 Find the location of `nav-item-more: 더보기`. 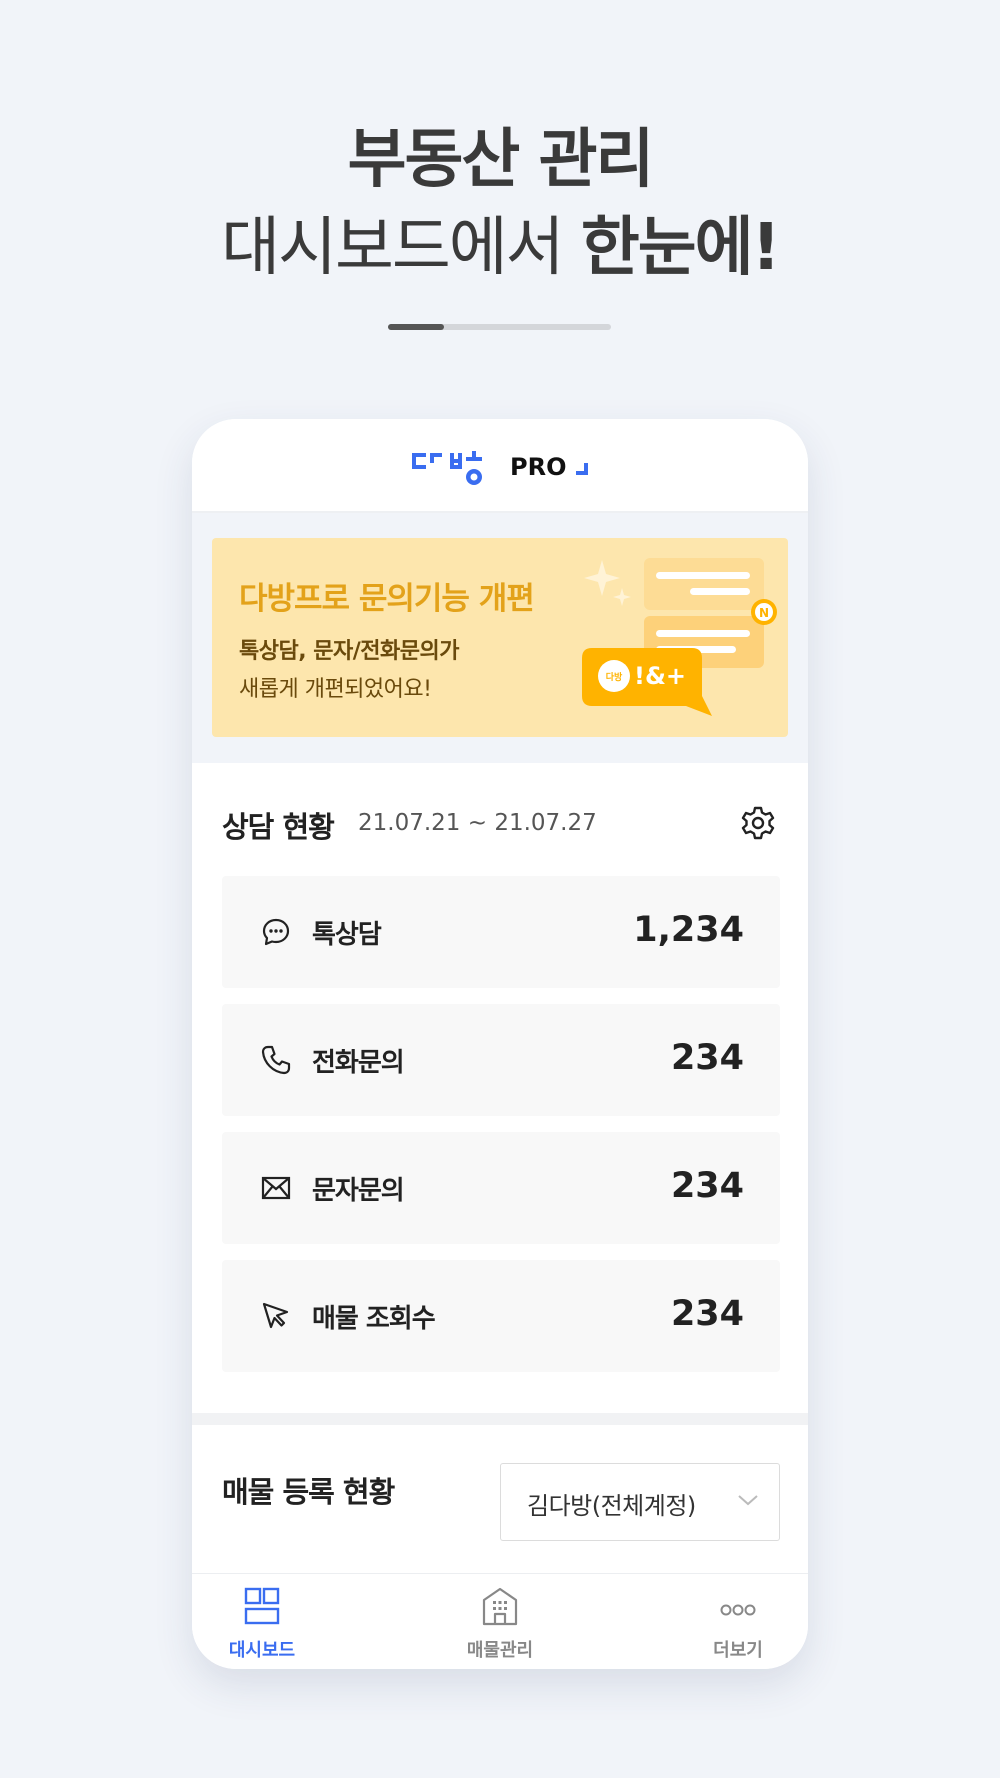

nav-item-more: 더보기 is located at coordinates (738, 1621).